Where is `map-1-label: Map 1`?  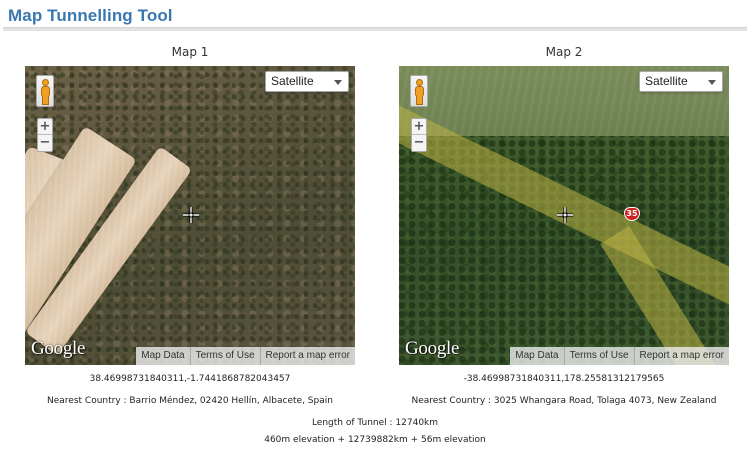 map-1-label: Map 1 is located at coordinates (190, 52).